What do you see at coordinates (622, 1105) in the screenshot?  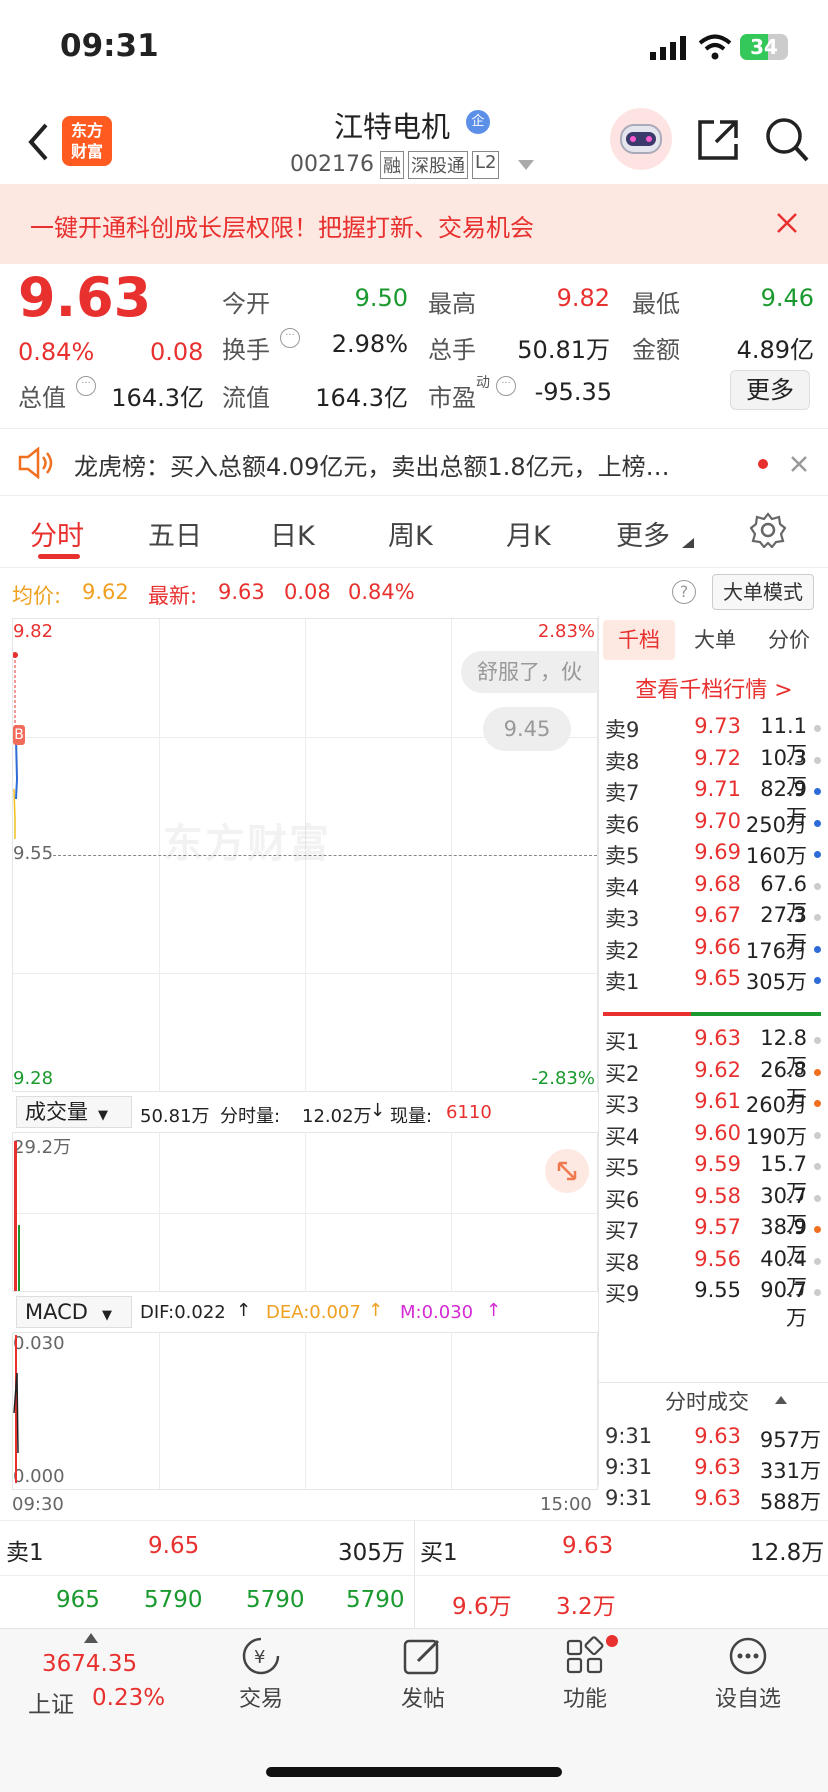 I see `level-label: 买3` at bounding box center [622, 1105].